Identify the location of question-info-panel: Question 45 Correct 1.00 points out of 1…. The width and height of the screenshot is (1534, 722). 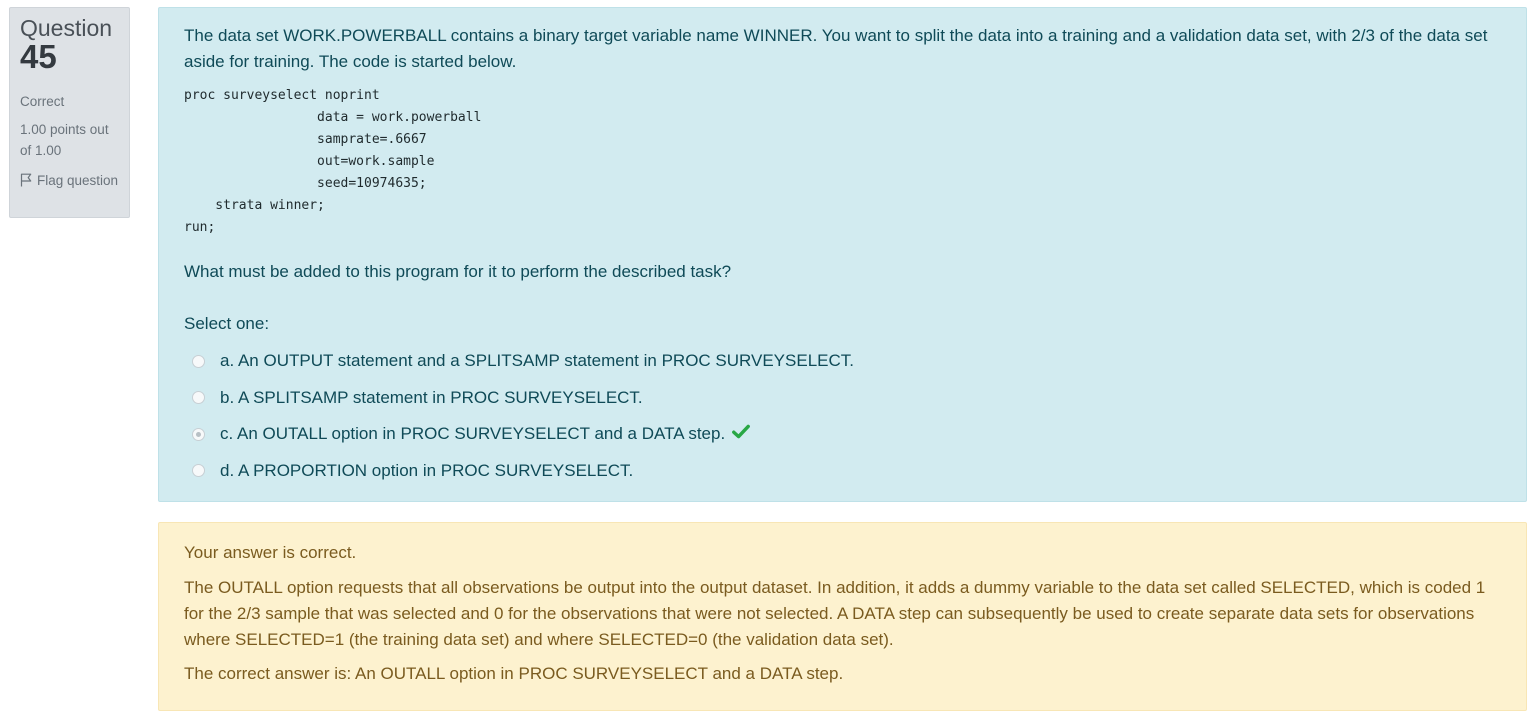
(69, 112).